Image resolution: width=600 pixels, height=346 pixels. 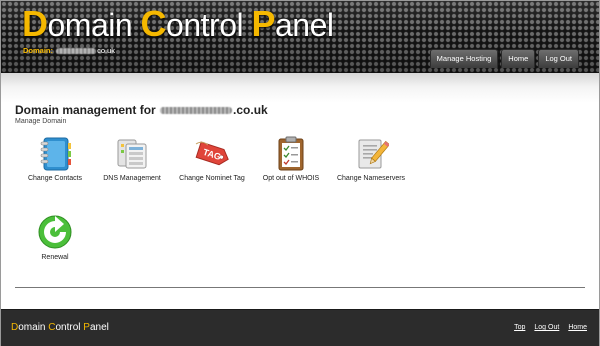 I want to click on top-nav: Manage Hosting Home Log Out, so click(x=504, y=58).